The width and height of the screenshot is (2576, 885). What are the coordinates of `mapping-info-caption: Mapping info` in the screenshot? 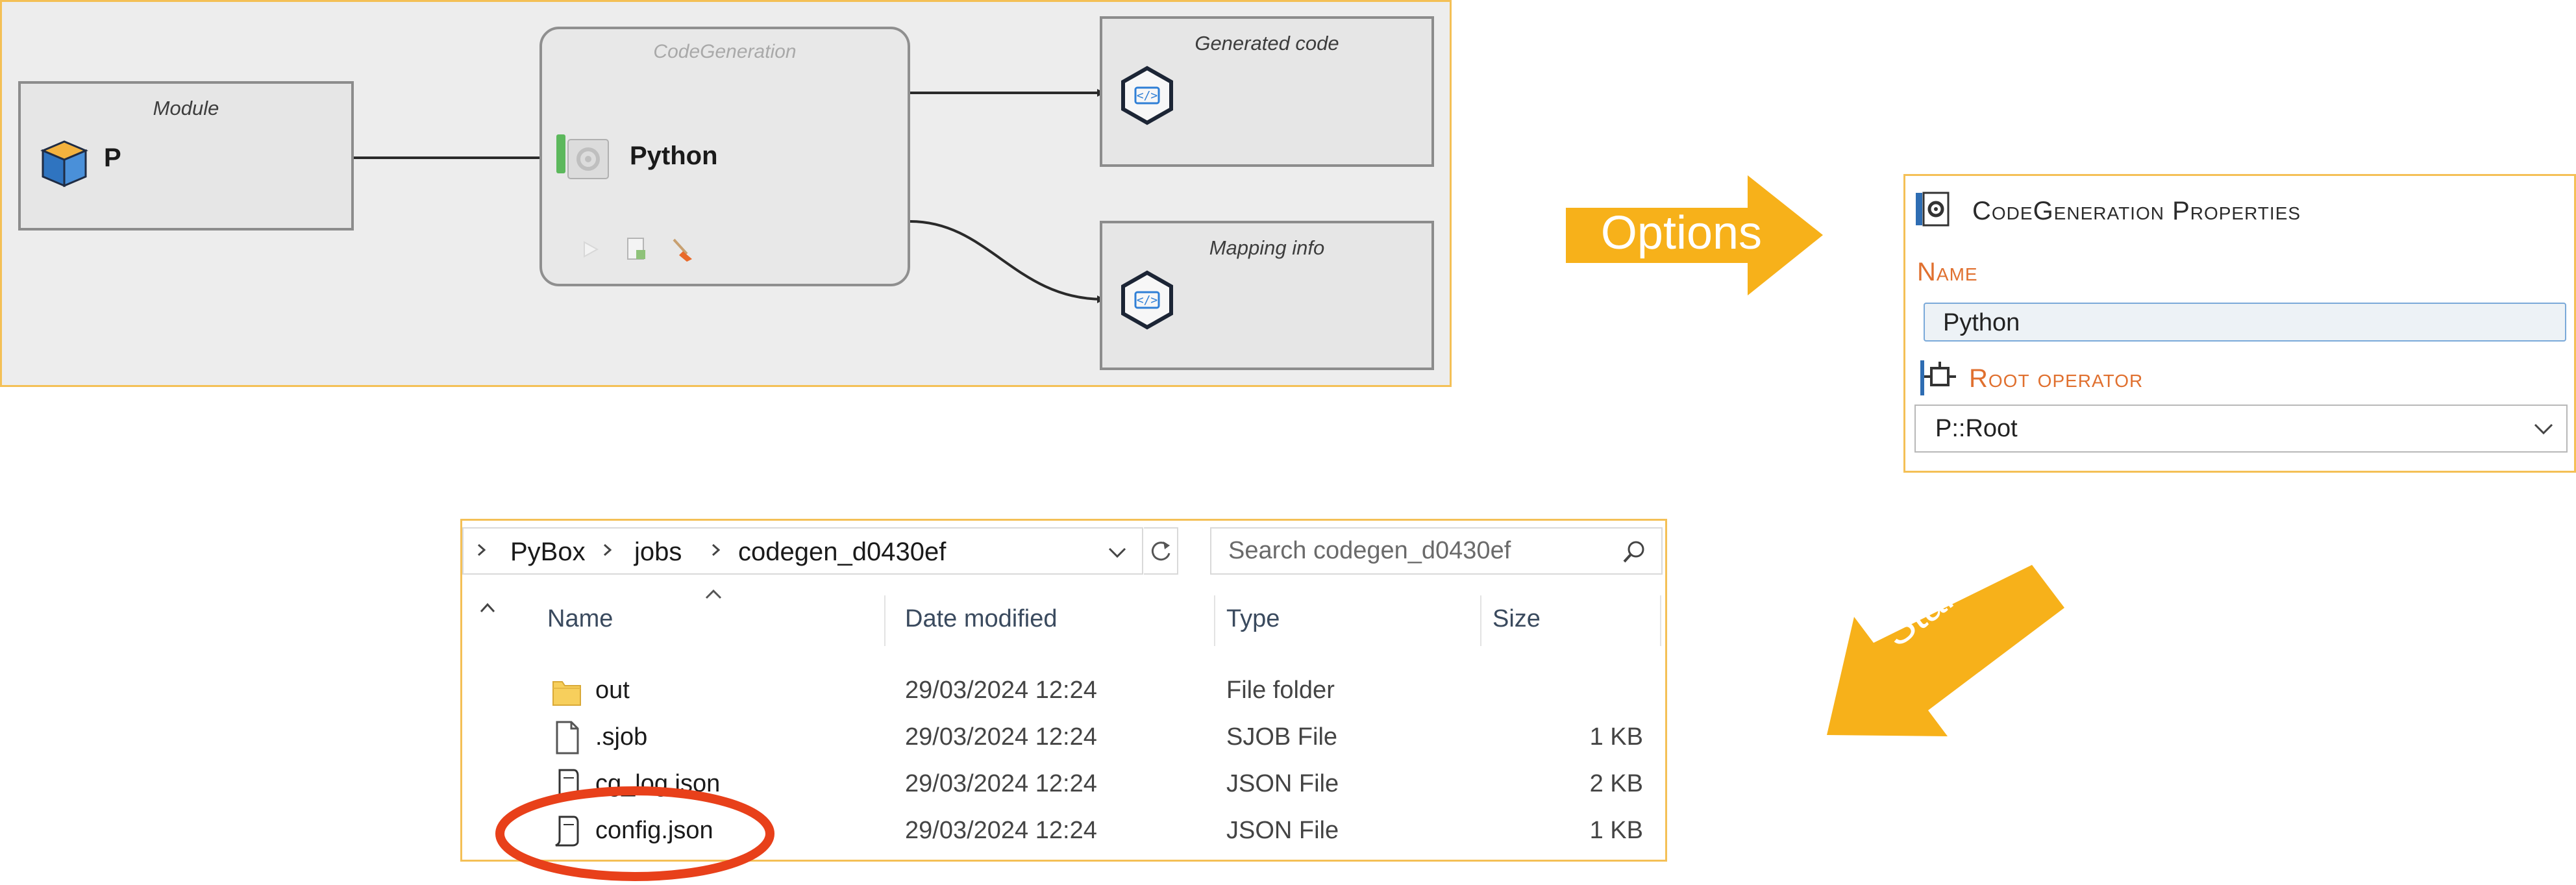 It's located at (1267, 247).